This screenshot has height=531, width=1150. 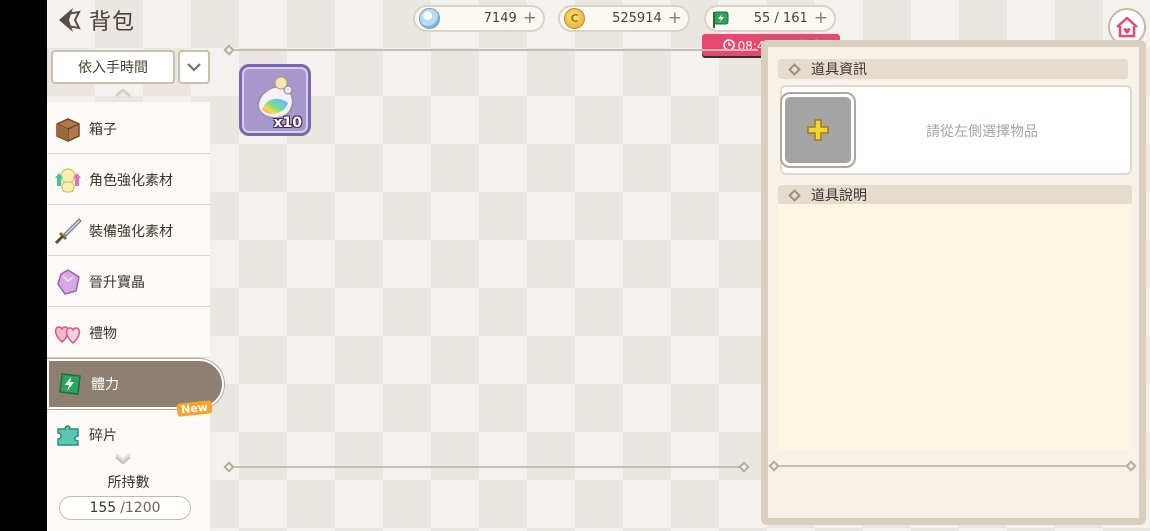 What do you see at coordinates (128, 333) in the screenshot?
I see `category-gifts: 禮物` at bounding box center [128, 333].